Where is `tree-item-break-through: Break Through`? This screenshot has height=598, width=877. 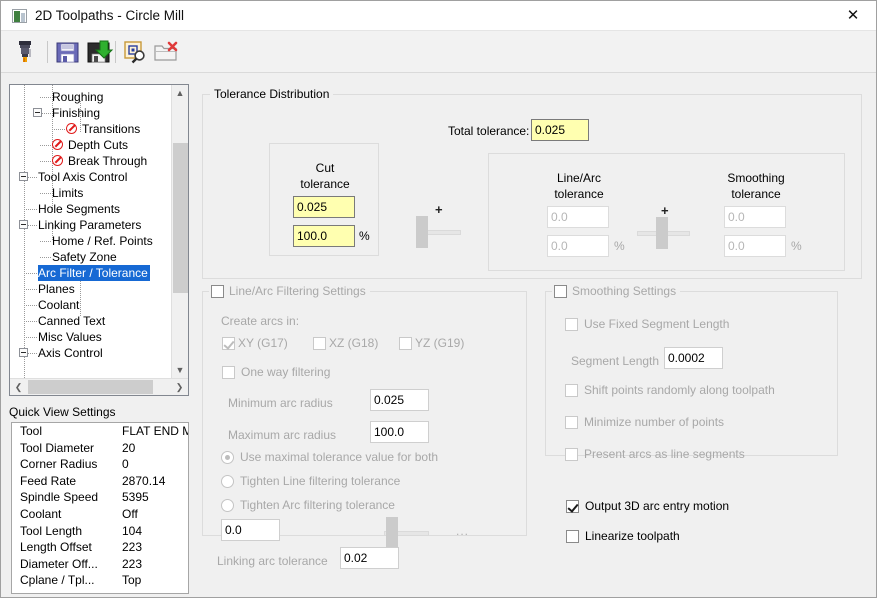
tree-item-break-through: Break Through is located at coordinates (107, 161).